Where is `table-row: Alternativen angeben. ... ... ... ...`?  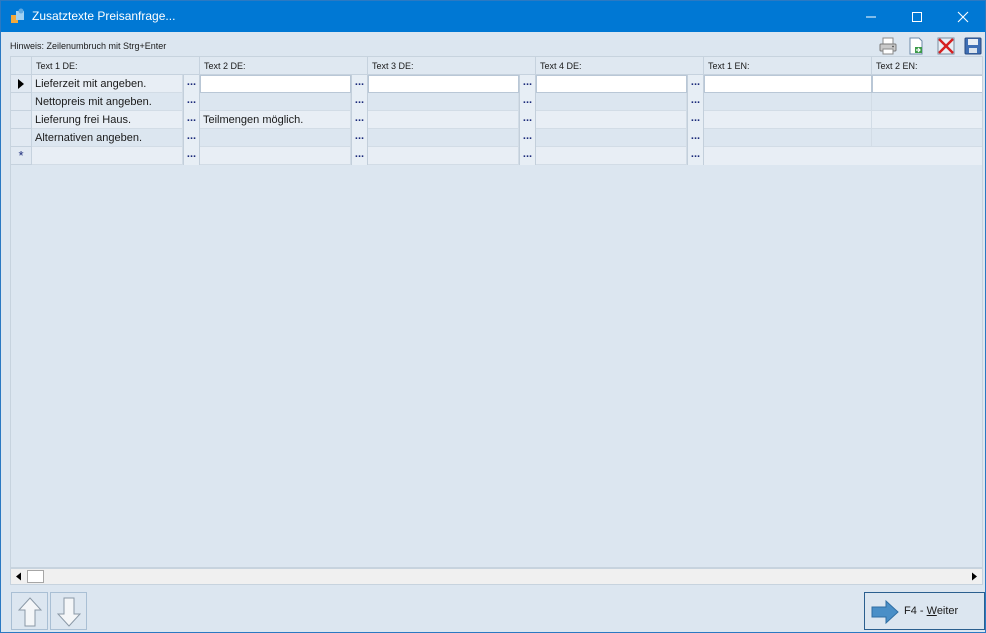
table-row: Alternativen angeben. ... ... ... ... is located at coordinates (496, 138).